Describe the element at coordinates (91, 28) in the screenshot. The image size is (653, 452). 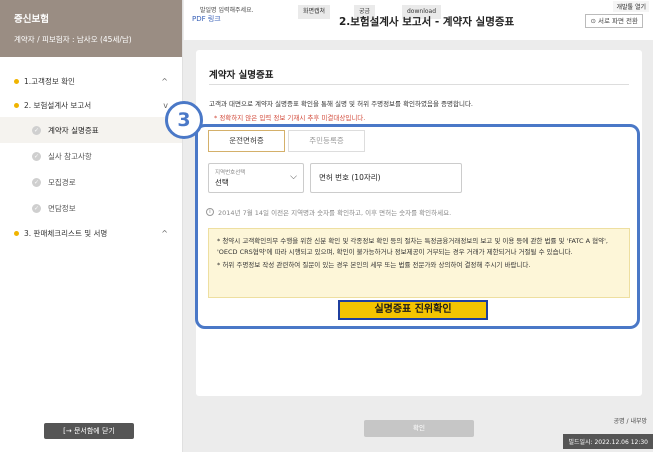
I see `sidebar-header: 증신보험 계약자 / 피보험자 : 남사오 (45세/남)` at that location.